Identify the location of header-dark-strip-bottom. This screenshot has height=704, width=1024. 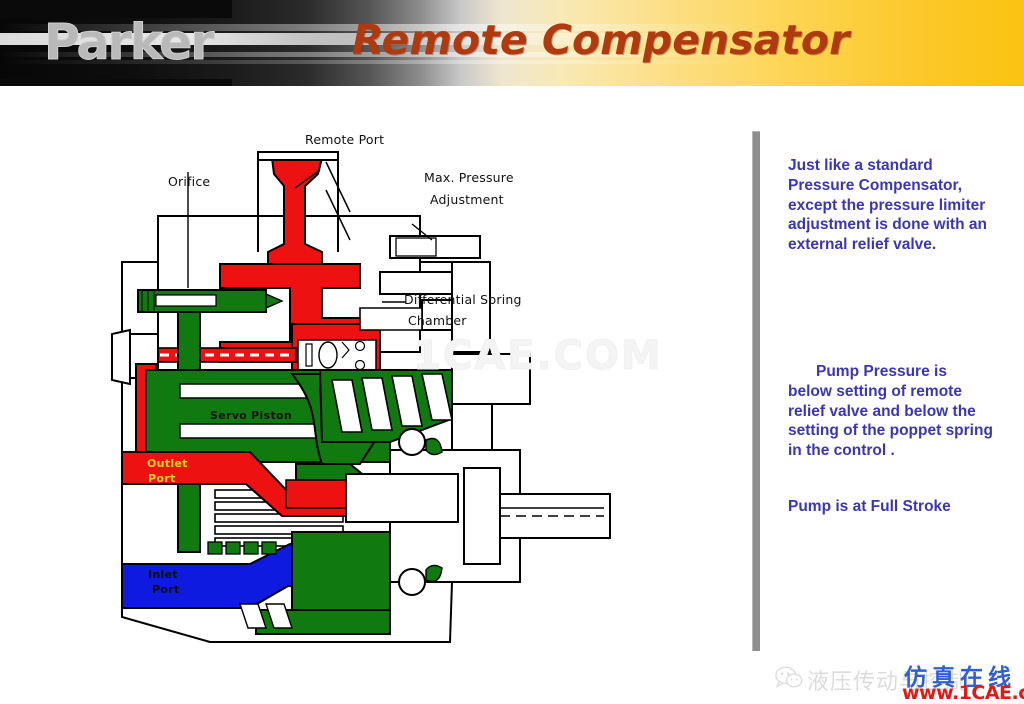
(116, 82).